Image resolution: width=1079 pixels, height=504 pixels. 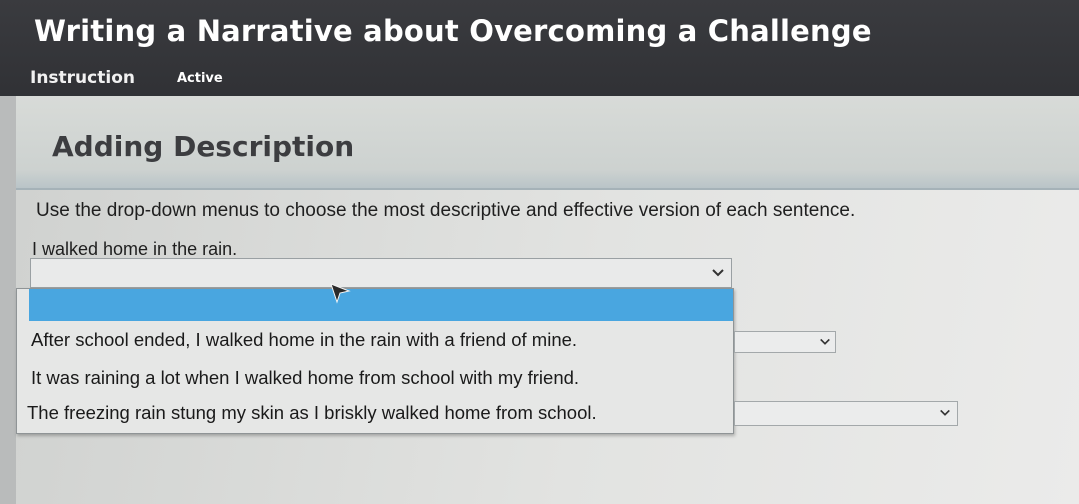 What do you see at coordinates (82, 78) in the screenshot?
I see `tab-instruction: Instruction` at bounding box center [82, 78].